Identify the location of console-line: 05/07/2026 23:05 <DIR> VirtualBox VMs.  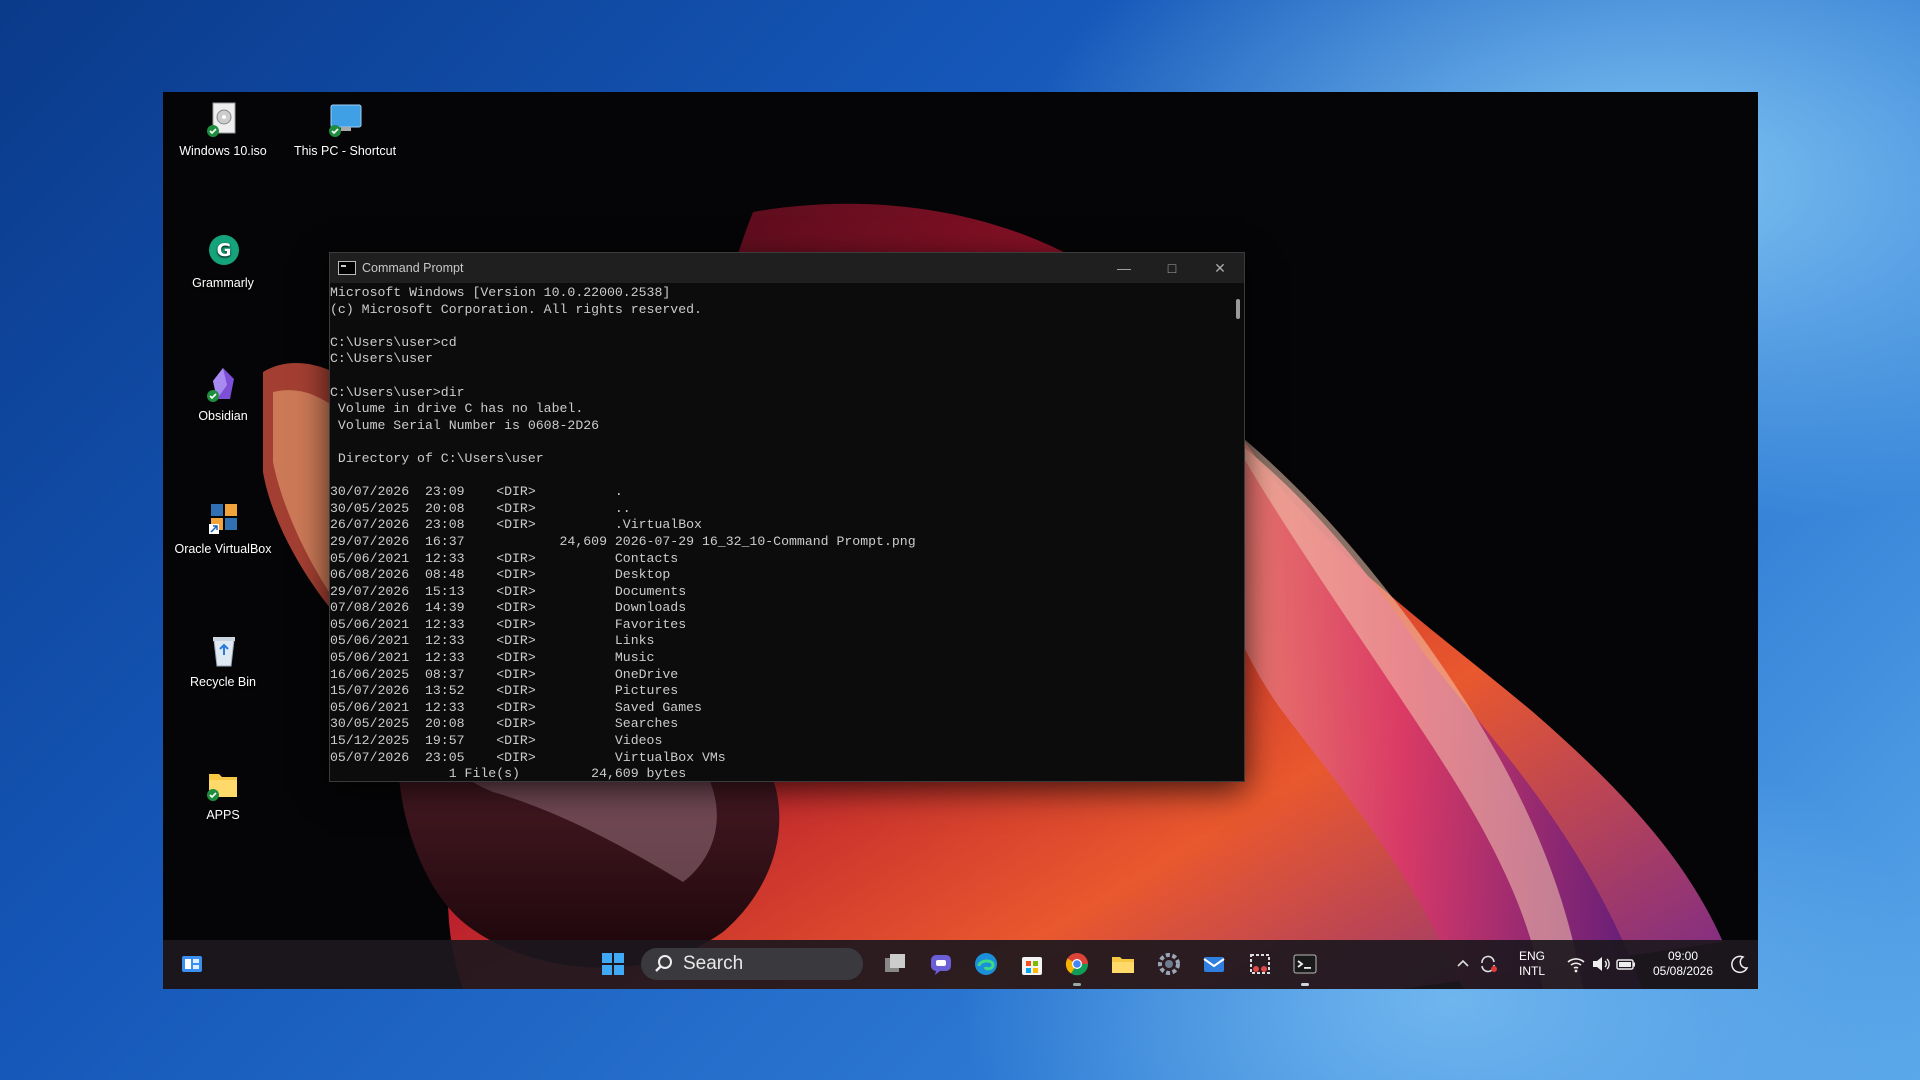
(528, 757).